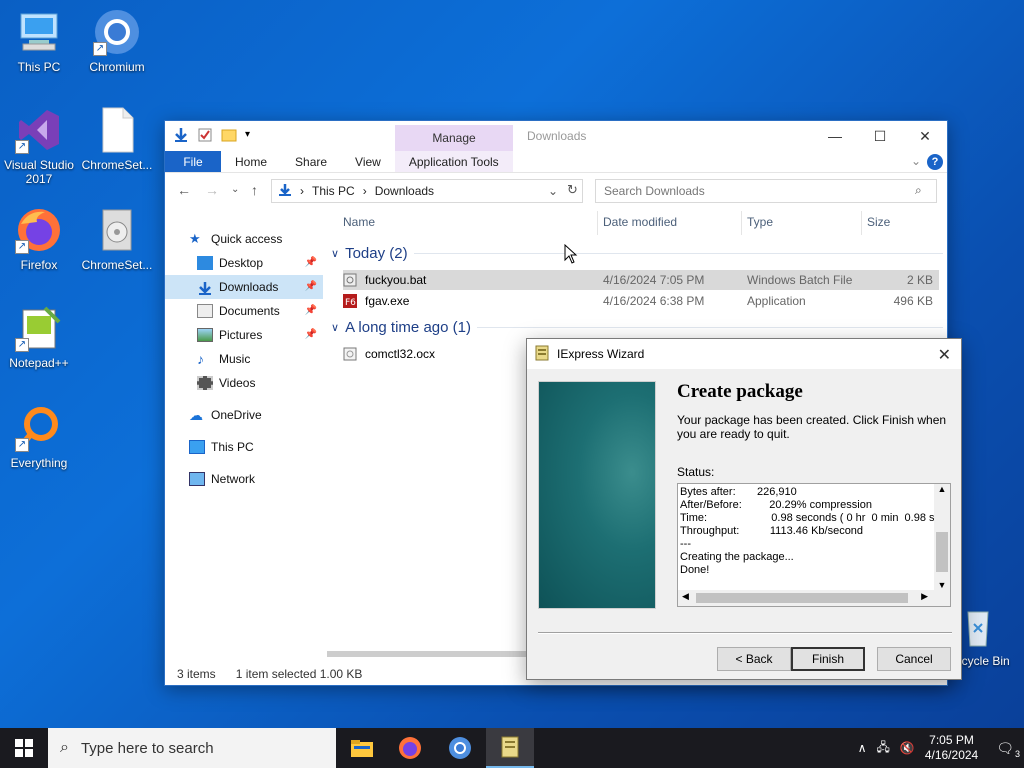  Describe the element at coordinates (862, 748) in the screenshot. I see `chevron-up-icon: ∧` at that location.